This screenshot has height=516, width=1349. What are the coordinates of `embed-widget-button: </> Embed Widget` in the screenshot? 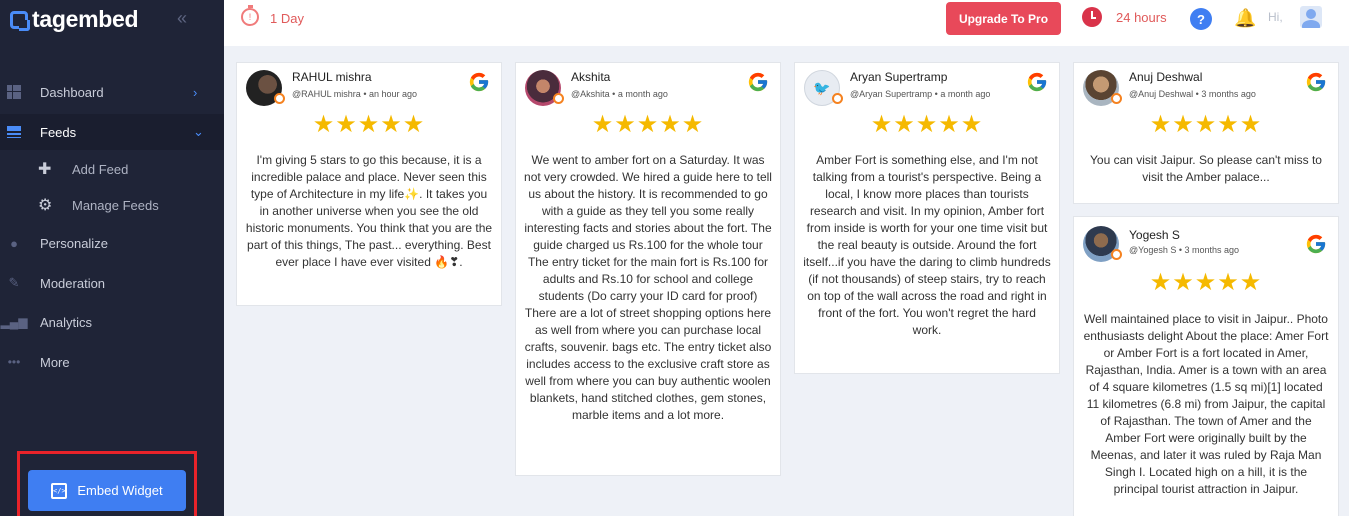 It's located at (107, 490).